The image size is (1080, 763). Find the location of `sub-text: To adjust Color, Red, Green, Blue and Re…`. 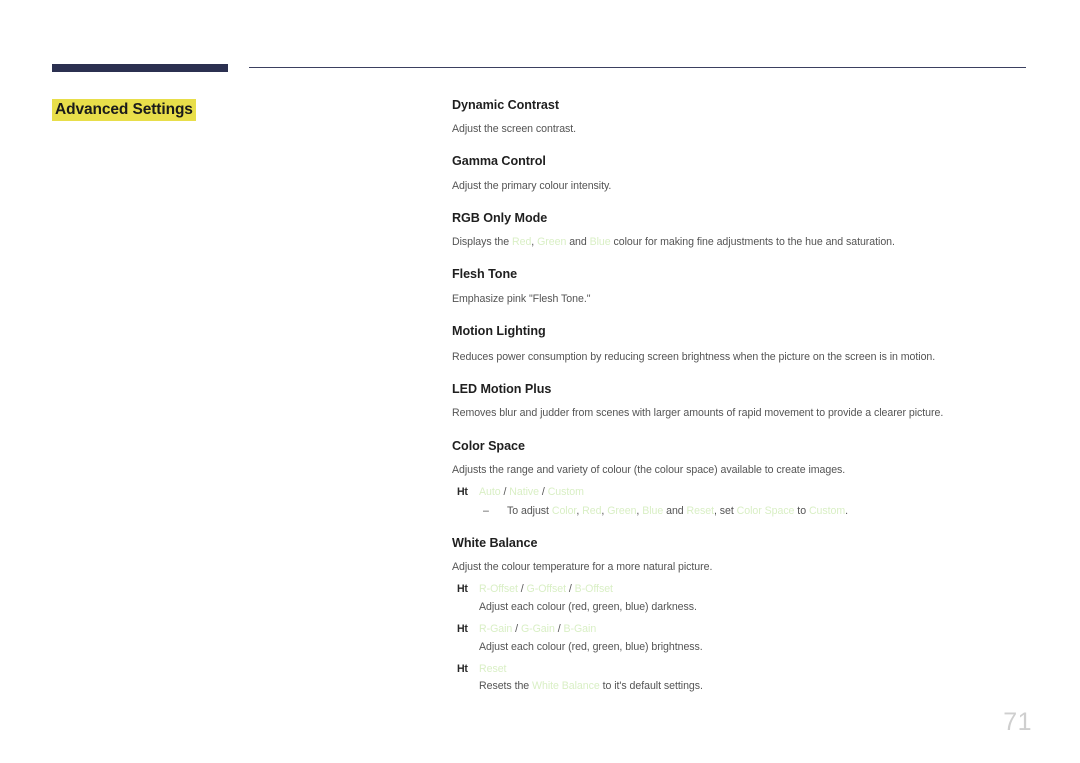

sub-text: To adjust Color, Red, Green, Blue and Re… is located at coordinates (769, 511).